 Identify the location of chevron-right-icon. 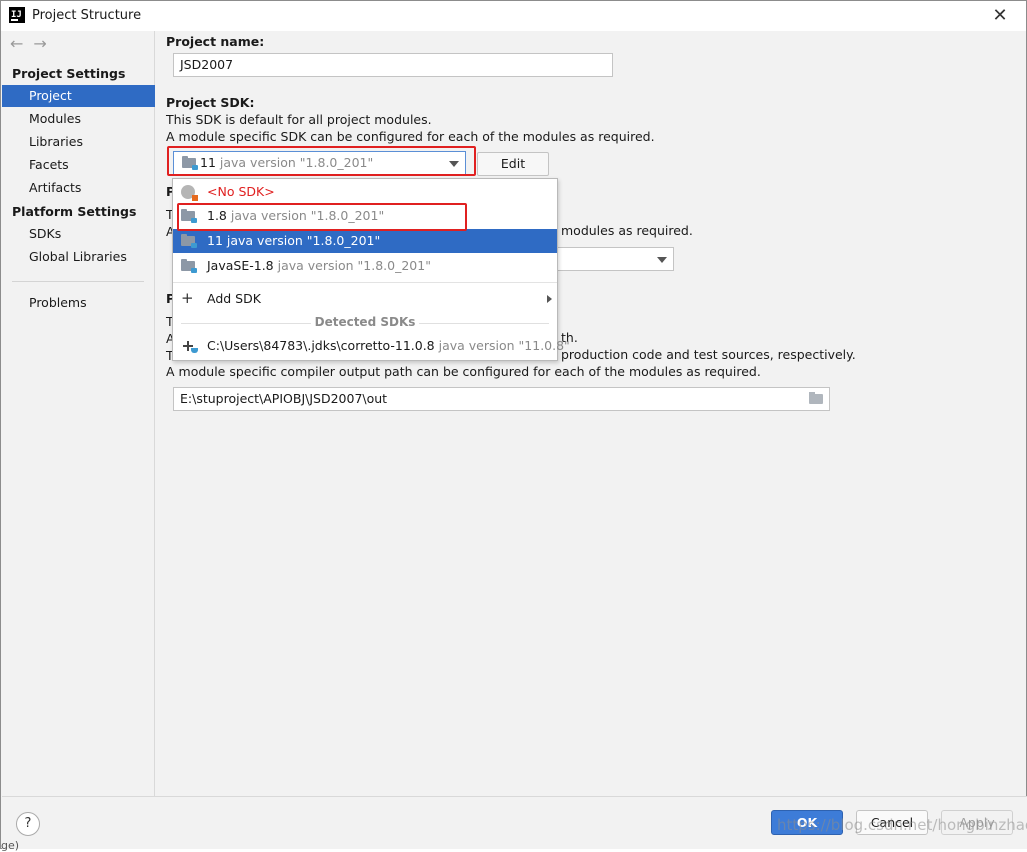
(549, 299).